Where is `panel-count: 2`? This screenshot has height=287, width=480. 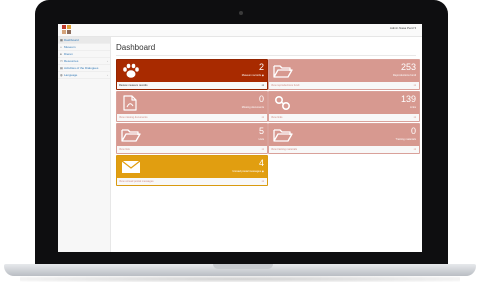 panel-count: 2 is located at coordinates (261, 67).